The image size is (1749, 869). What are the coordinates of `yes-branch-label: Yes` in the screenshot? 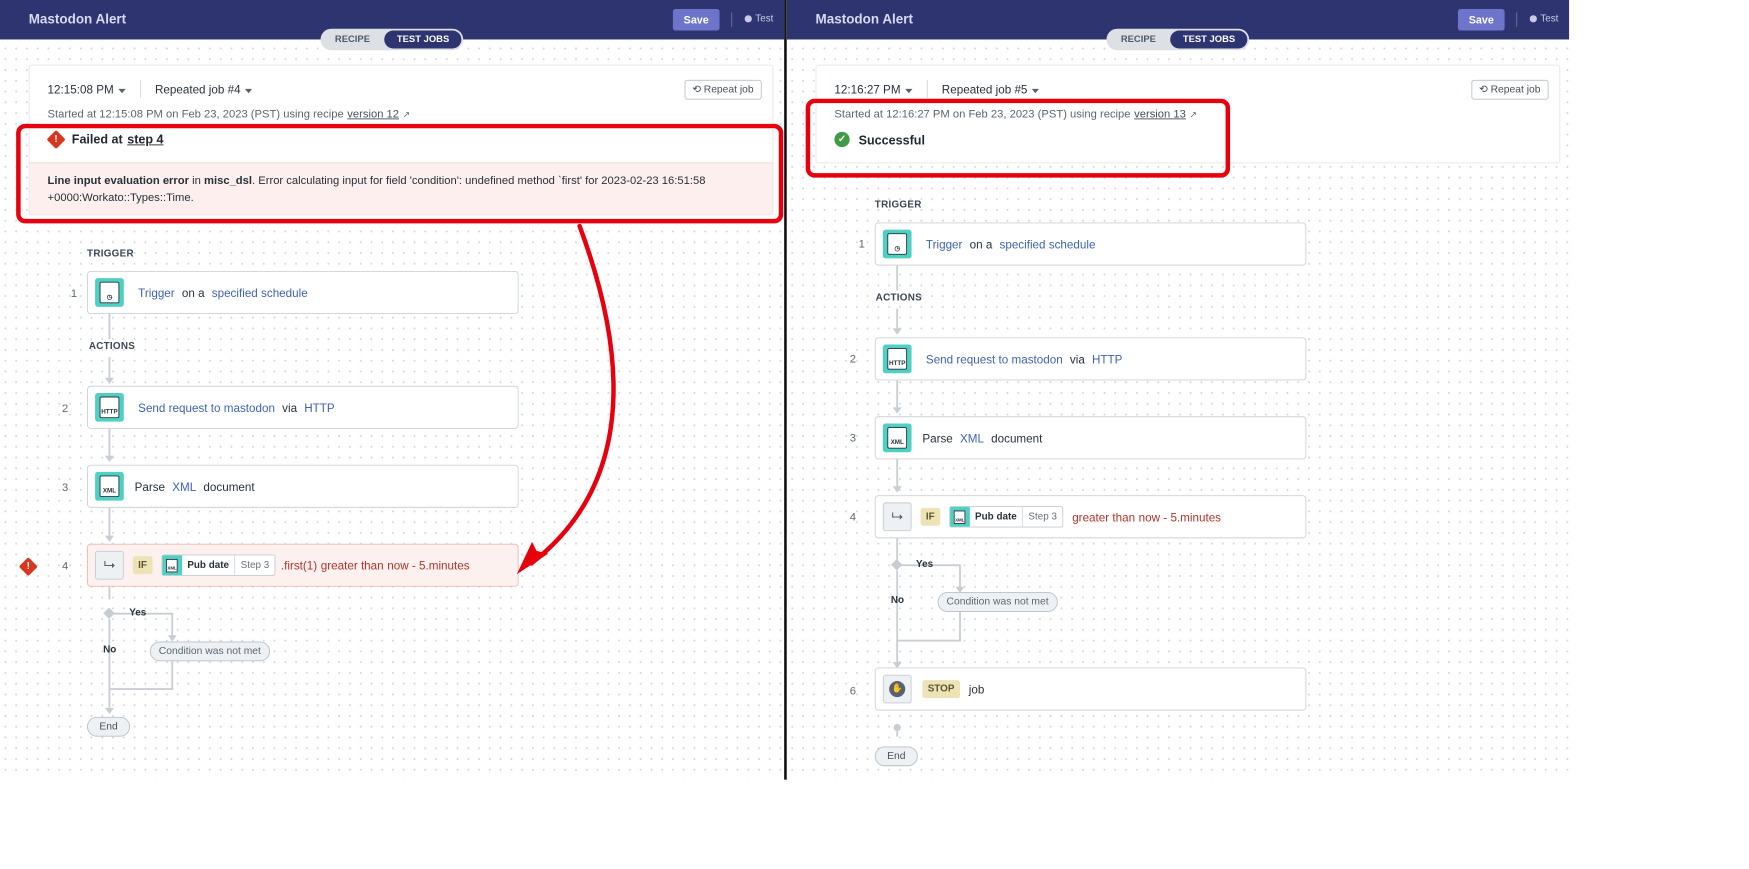 It's located at (925, 564).